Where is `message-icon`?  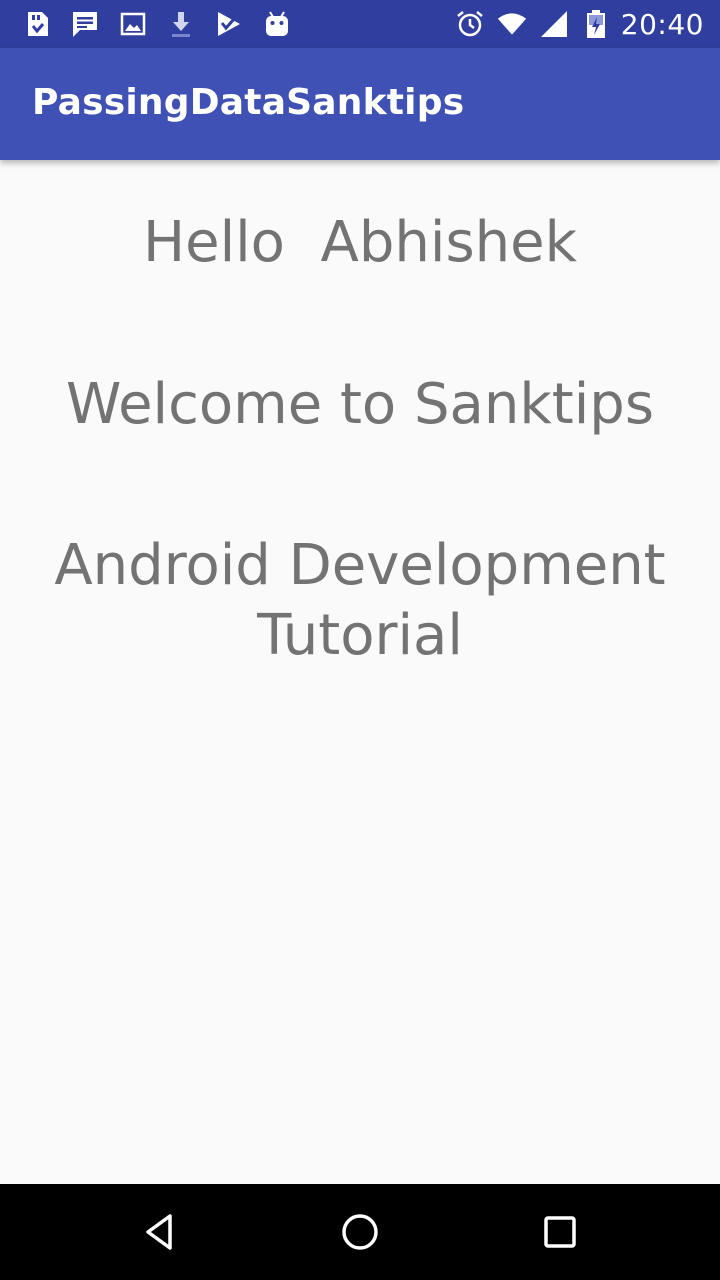
message-icon is located at coordinates (85, 24).